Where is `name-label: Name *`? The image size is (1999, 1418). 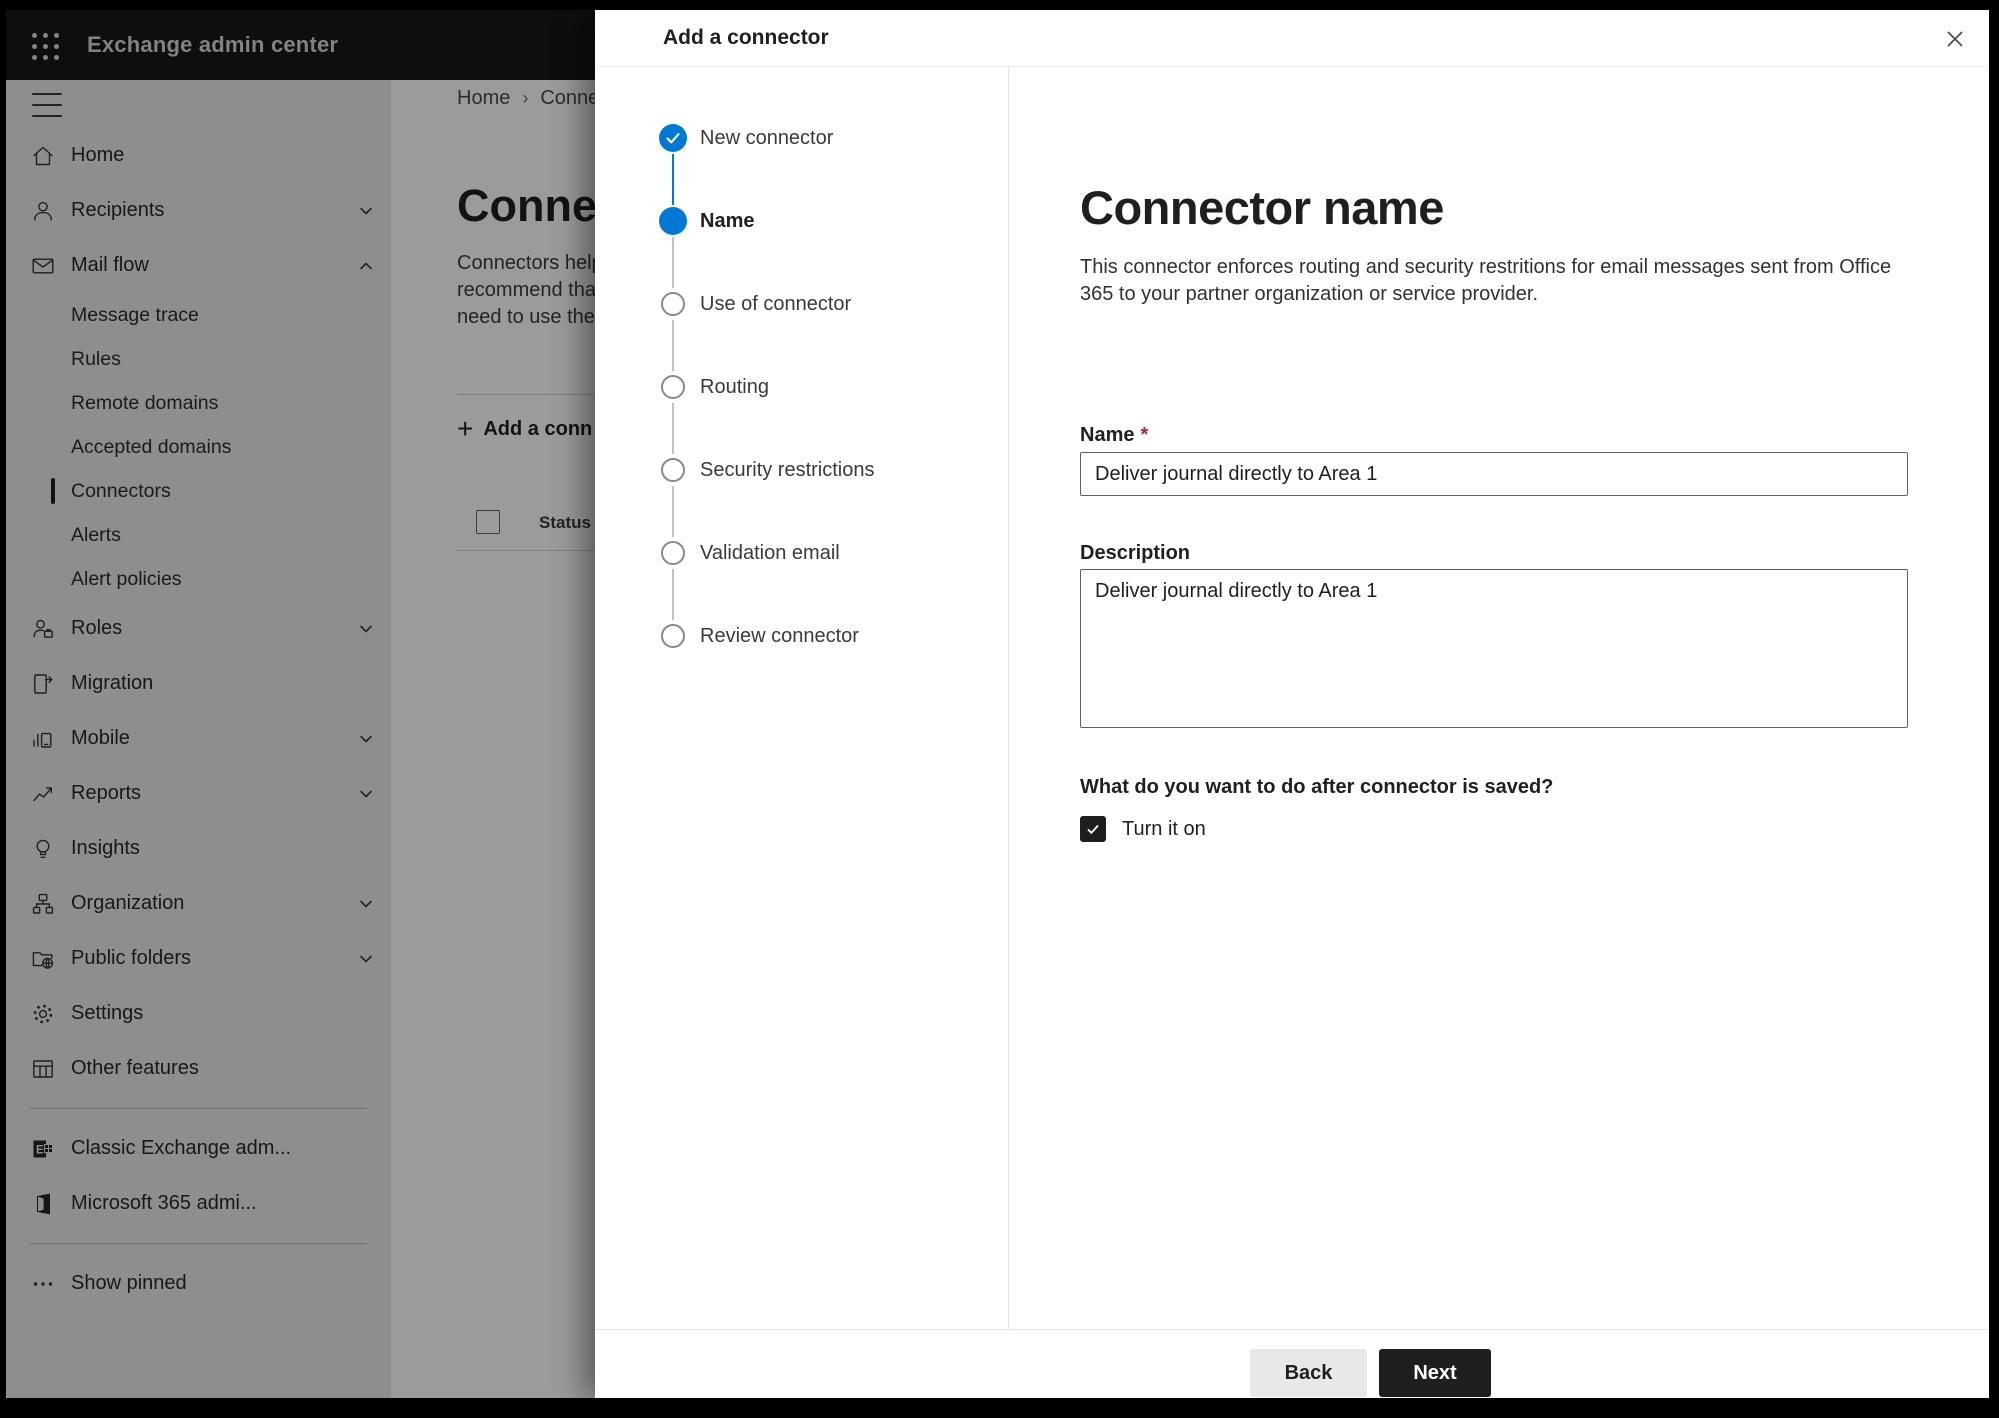
name-label: Name * is located at coordinates (1114, 435).